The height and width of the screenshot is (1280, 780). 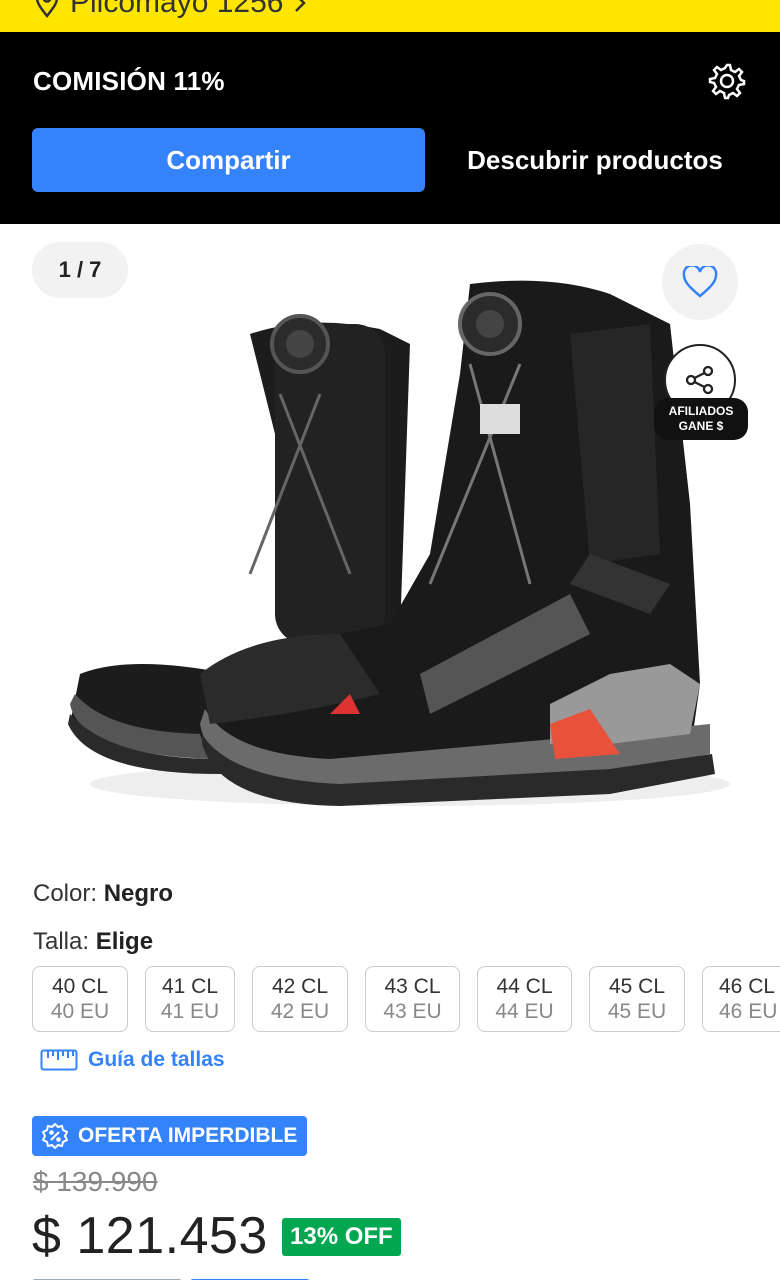 I want to click on size-eu: 42 EU, so click(x=300, y=1011).